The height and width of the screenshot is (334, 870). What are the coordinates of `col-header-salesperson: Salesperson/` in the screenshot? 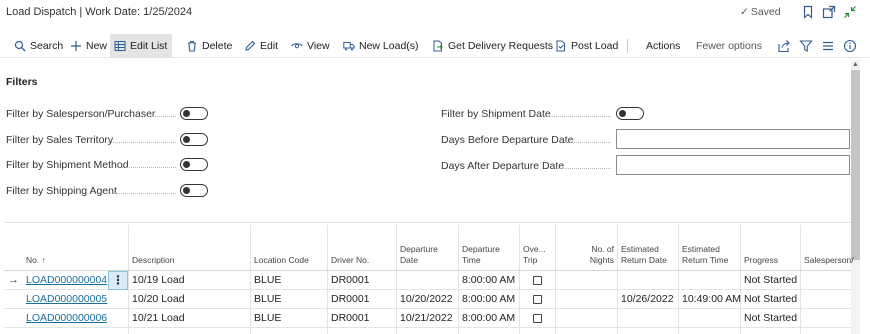 It's located at (829, 260).